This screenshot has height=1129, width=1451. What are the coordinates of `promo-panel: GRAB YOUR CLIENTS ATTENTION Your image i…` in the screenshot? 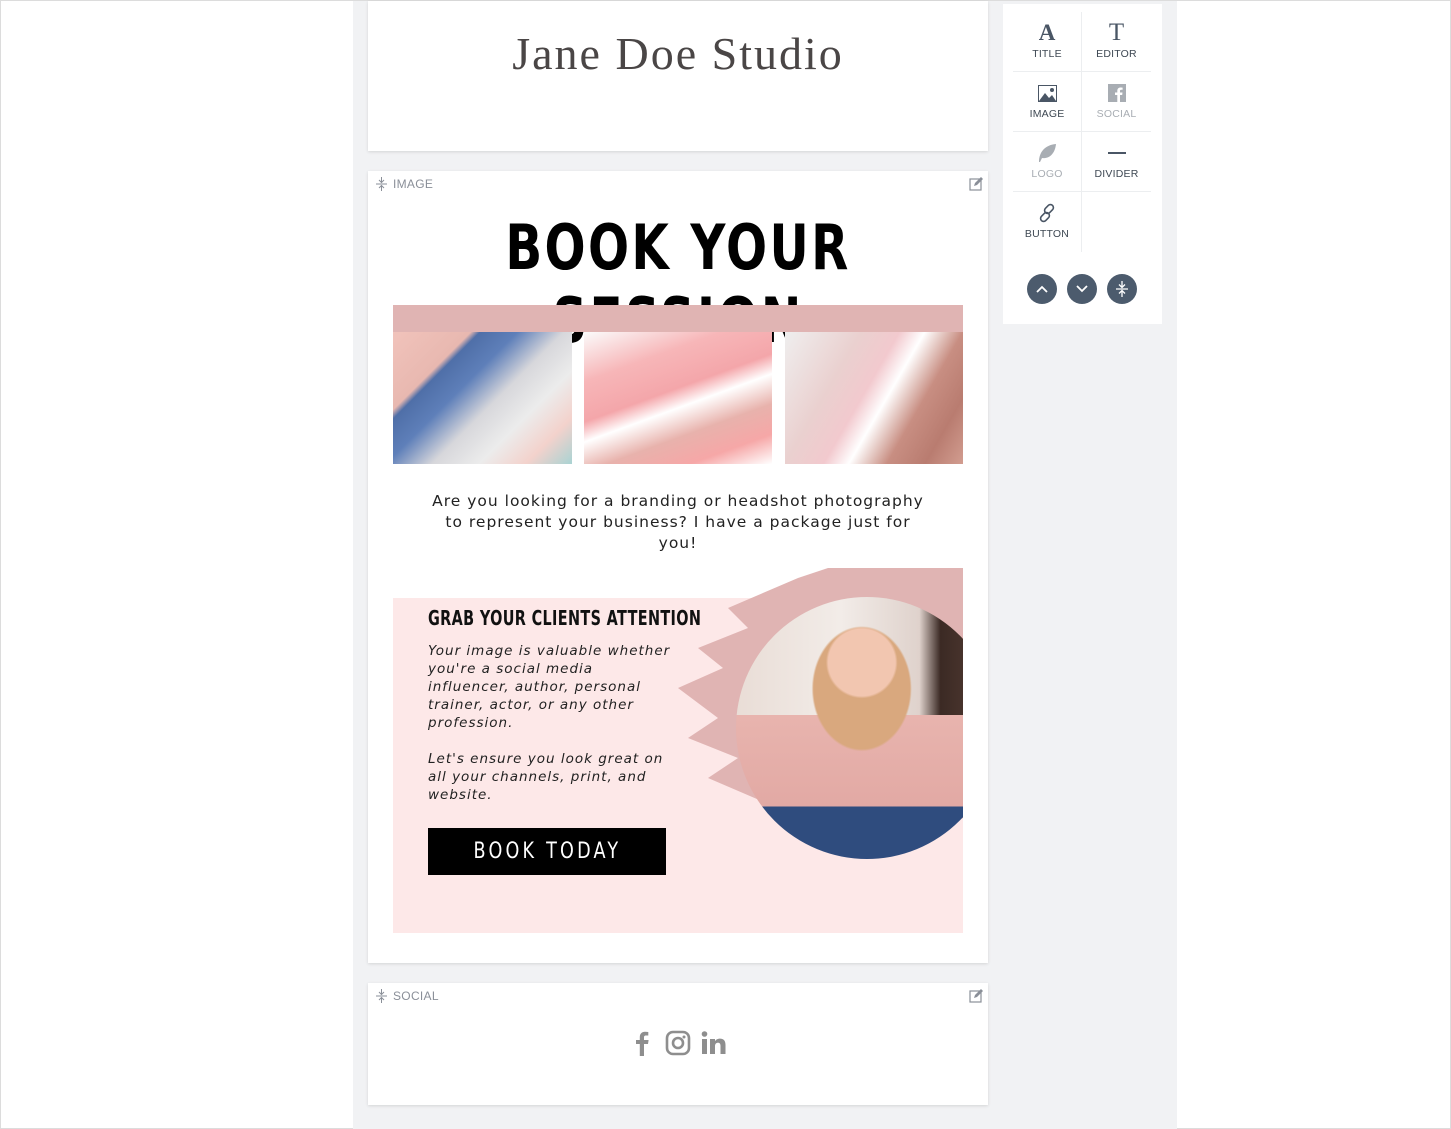 It's located at (678, 750).